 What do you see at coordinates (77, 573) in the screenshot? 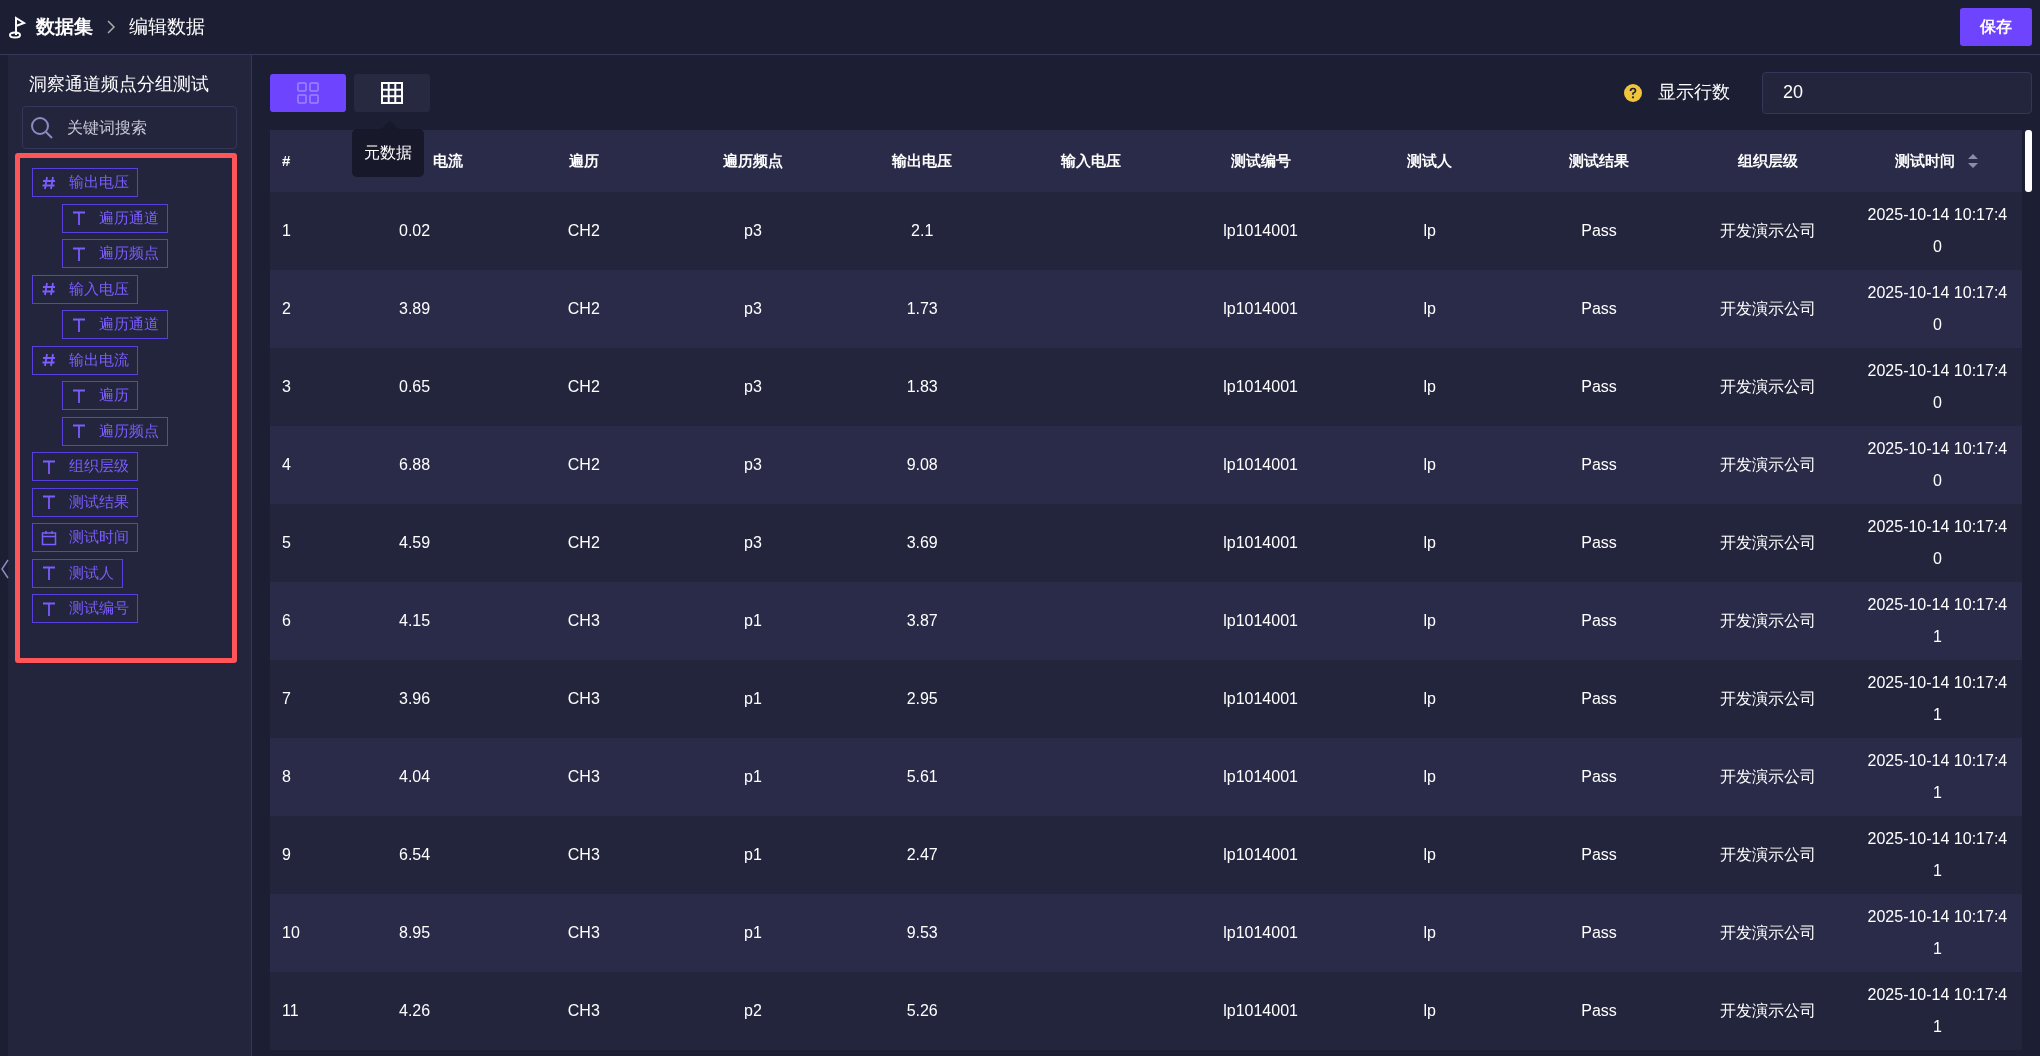
I see `field-tag: 测试人` at bounding box center [77, 573].